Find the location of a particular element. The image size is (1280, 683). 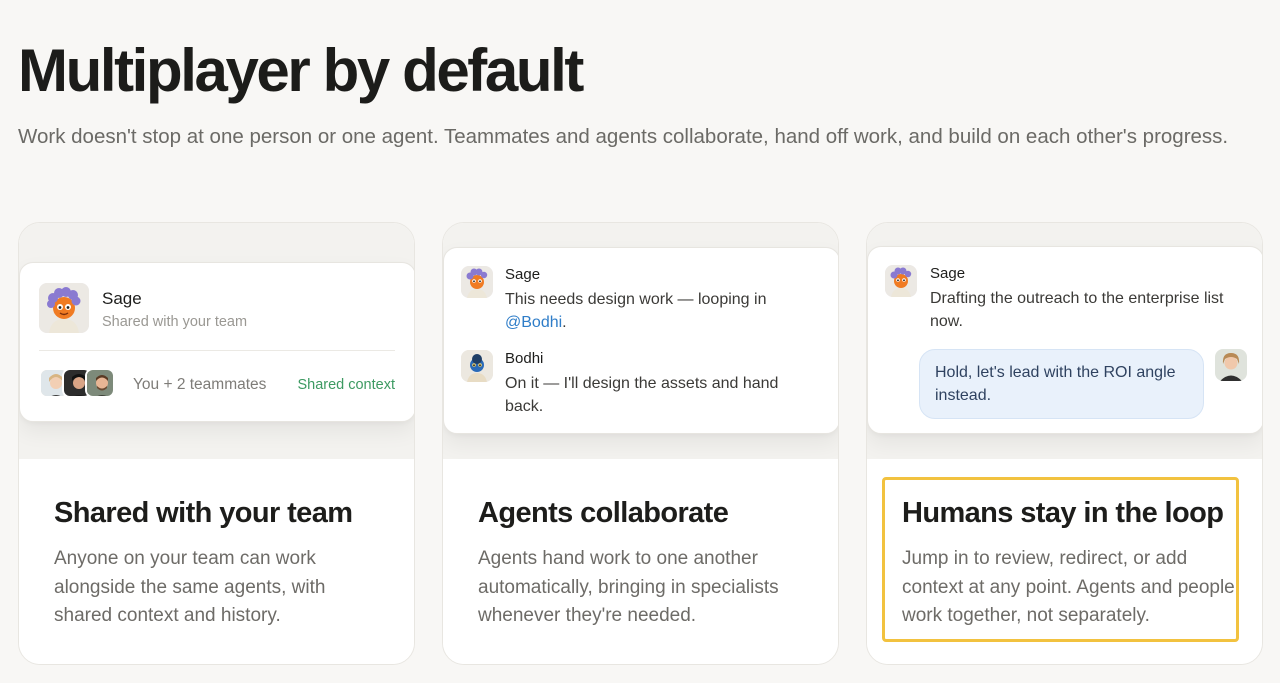

card-heading: Agents collaborate is located at coordinates (603, 513).